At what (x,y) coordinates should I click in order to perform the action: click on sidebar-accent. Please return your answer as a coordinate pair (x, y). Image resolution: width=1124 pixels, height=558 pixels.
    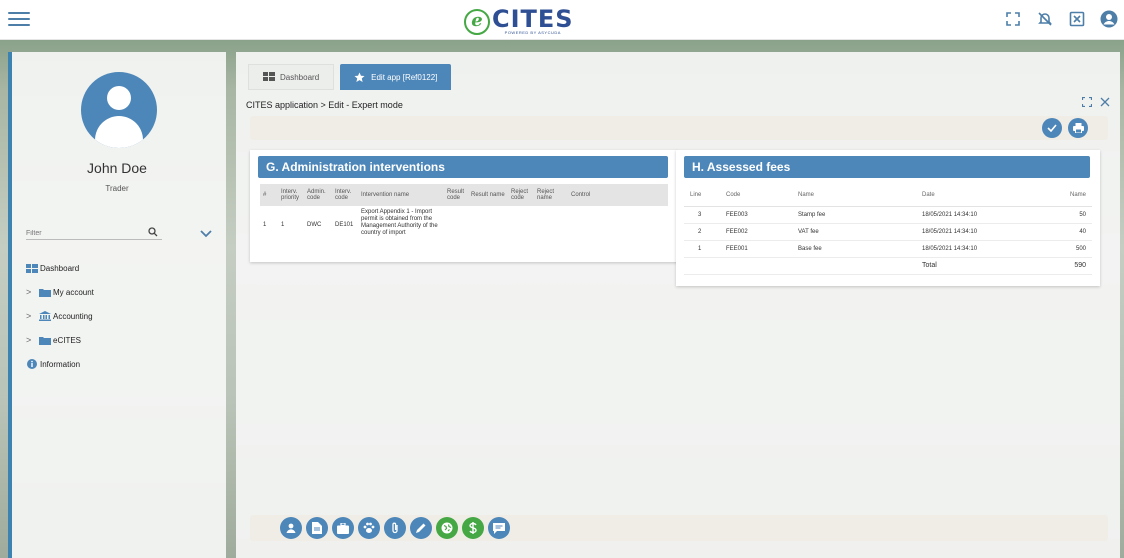
    Looking at the image, I should click on (10, 305).